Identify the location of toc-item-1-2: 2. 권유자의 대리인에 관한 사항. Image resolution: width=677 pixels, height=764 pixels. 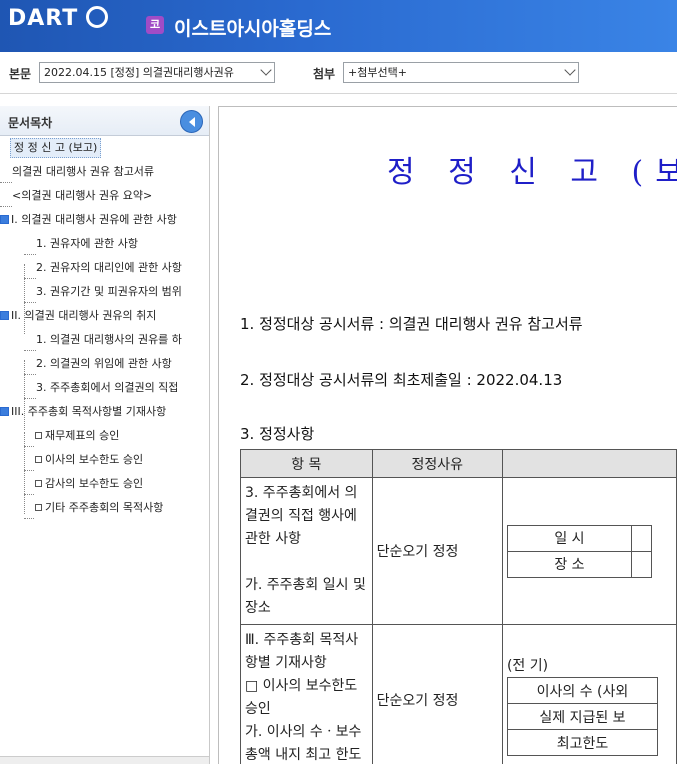
(109, 268).